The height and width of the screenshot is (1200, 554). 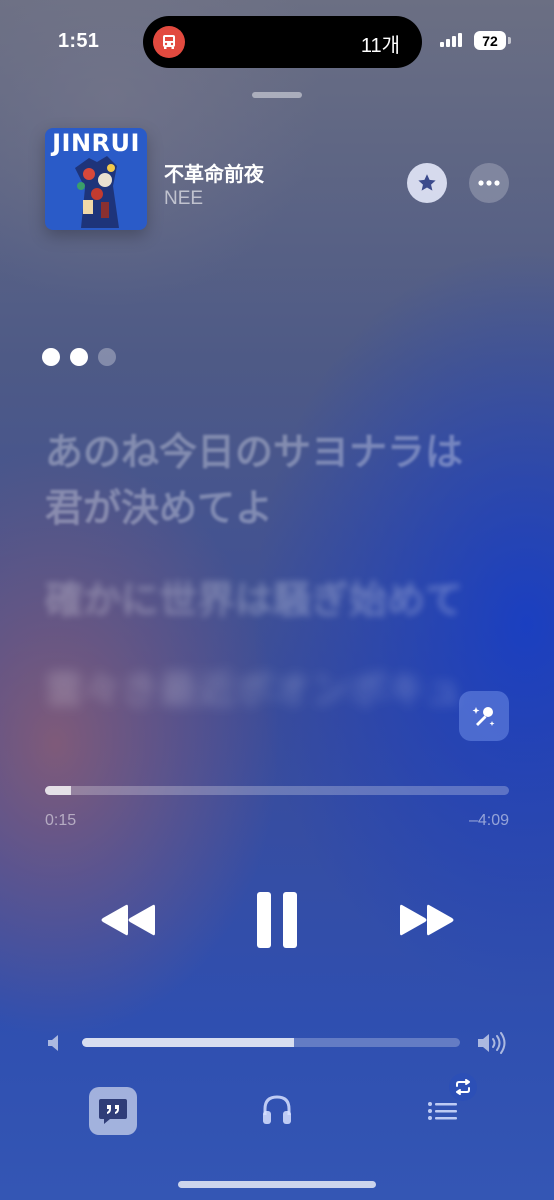 I want to click on volume-low-icon, so click(x=54, y=1045).